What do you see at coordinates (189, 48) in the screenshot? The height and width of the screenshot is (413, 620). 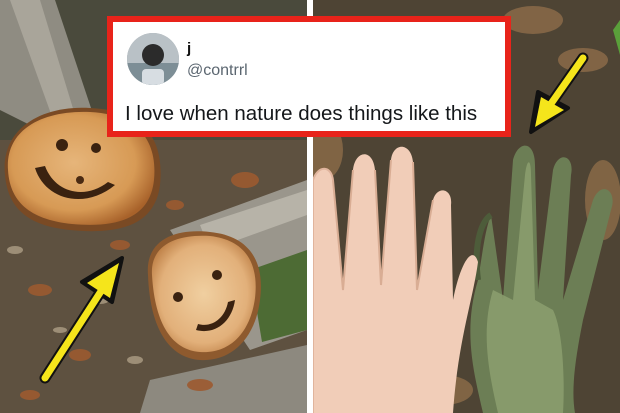 I see `display-name: j` at bounding box center [189, 48].